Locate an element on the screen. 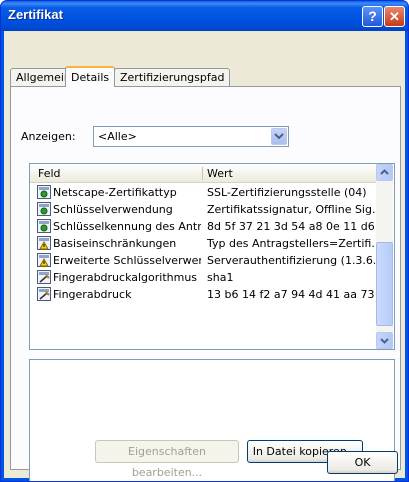 The height and width of the screenshot is (482, 409). field-name: Basiseinschränkungen is located at coordinates (115, 243).